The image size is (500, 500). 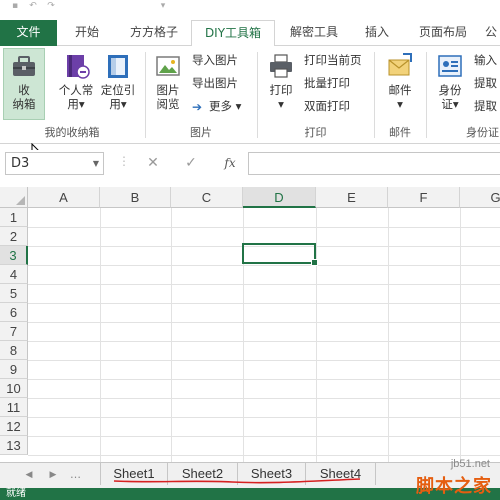 What do you see at coordinates (14, 369) in the screenshot?
I see `row-header-9: 9` at bounding box center [14, 369].